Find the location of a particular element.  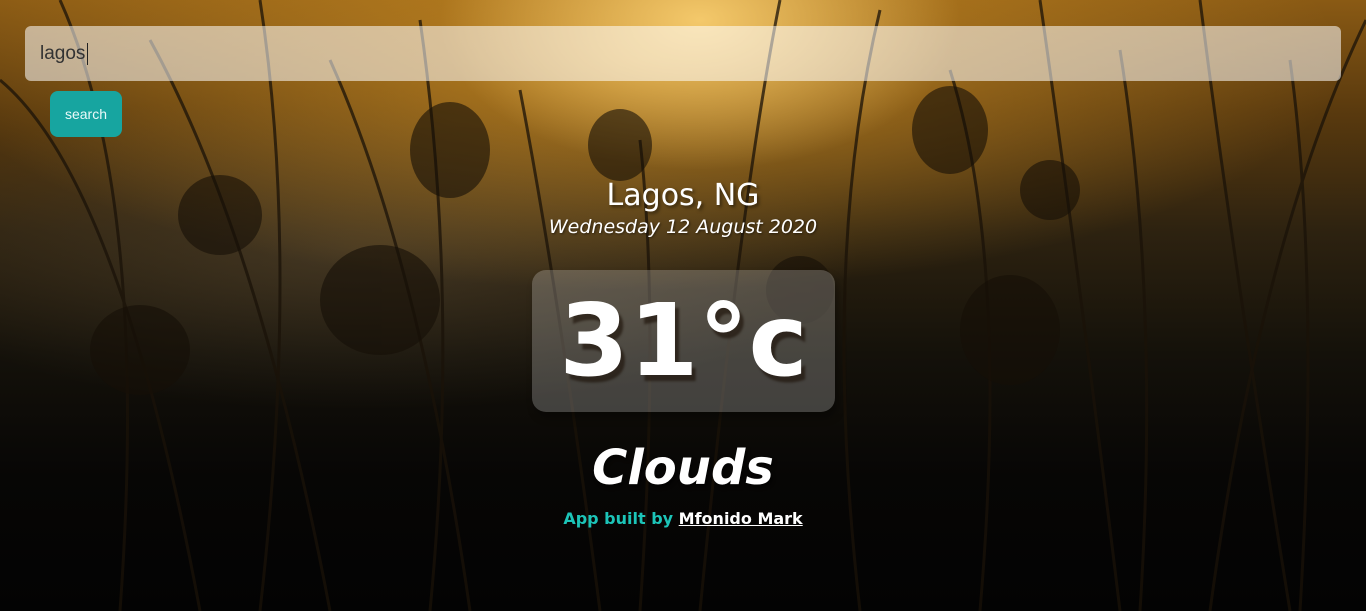

author-link: Mfonido Mark is located at coordinates (741, 518).